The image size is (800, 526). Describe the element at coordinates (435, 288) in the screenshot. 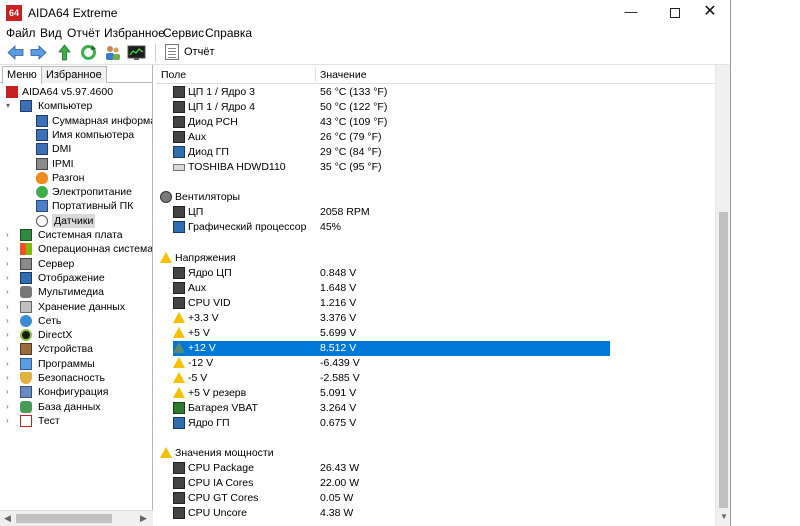

I see `sensor-row: Aux 1.648 V` at that location.